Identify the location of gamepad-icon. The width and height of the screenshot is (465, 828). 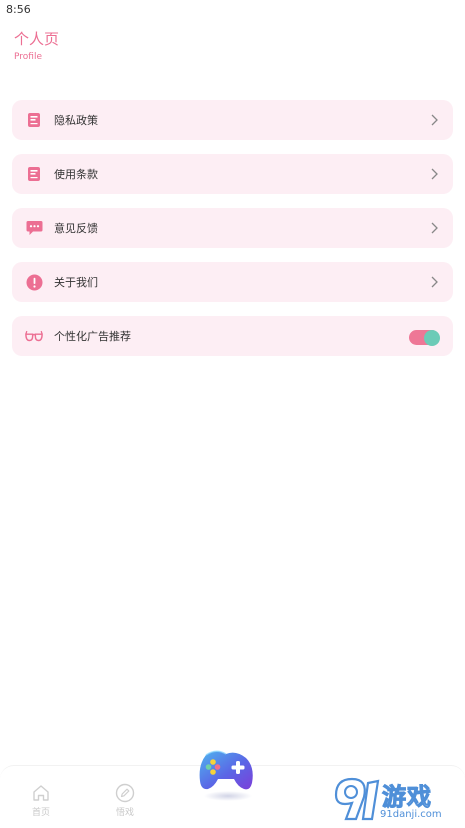
(226, 775).